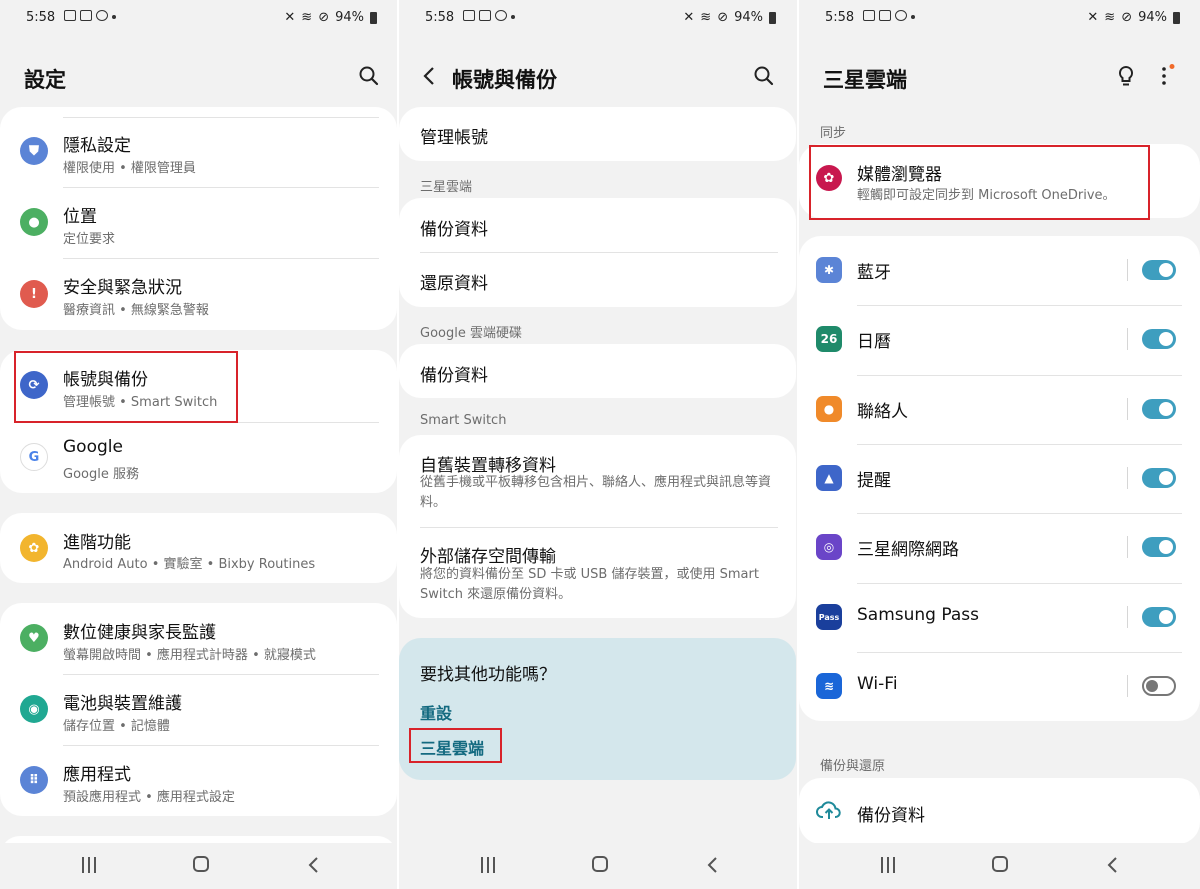 This screenshot has height=889, width=1200. Describe the element at coordinates (999, 270) in the screenshot. I see `sync-toggle-row: ✱ 藍牙` at that location.